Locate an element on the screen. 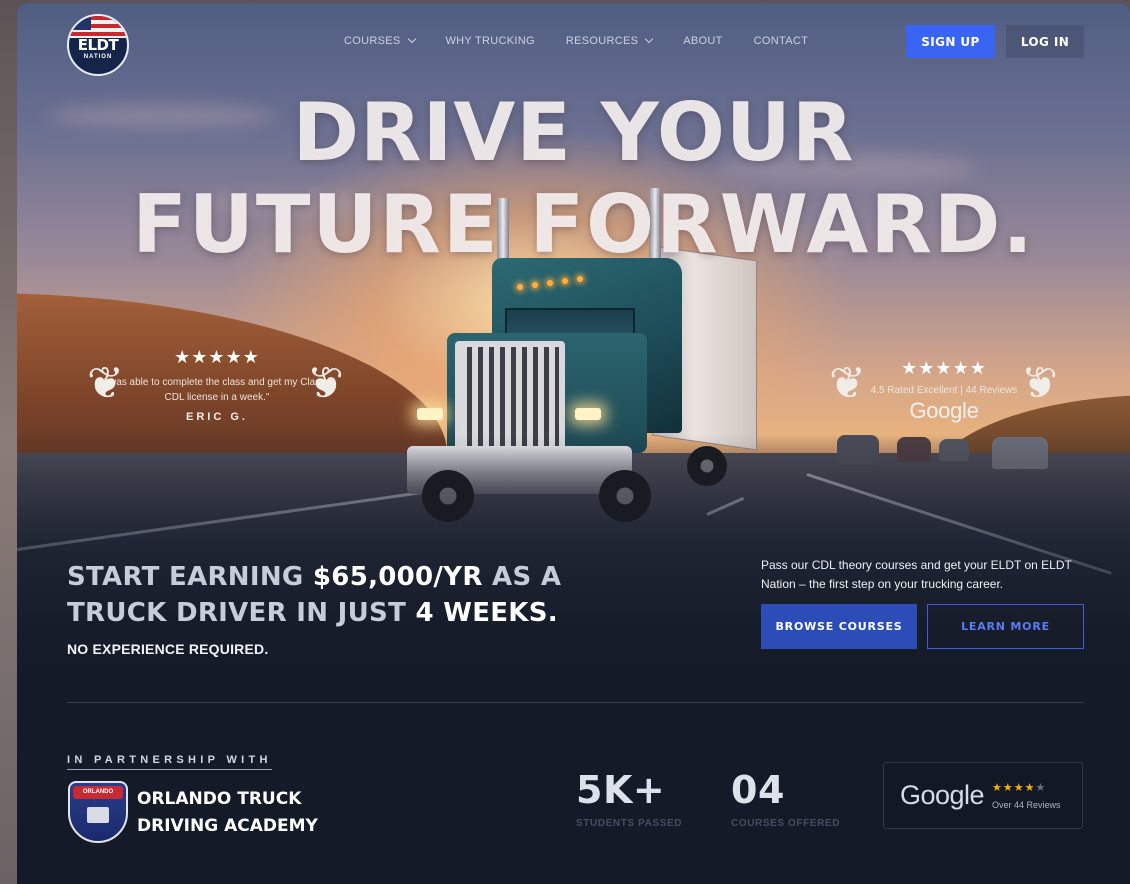  nav-item-resources: RESOURCES is located at coordinates (610, 40).